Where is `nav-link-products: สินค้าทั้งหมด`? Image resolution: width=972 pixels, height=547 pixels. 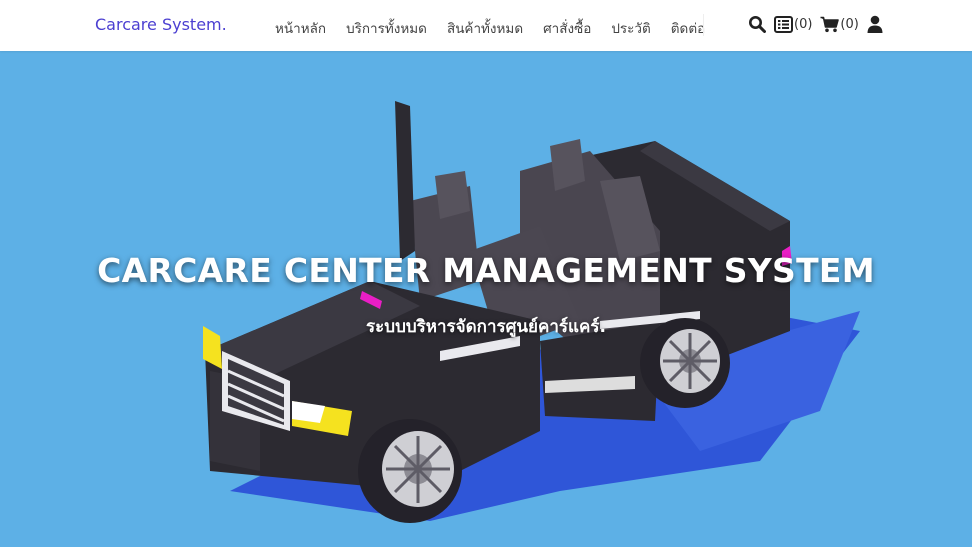
nav-link-products: สินค้าทั้งหมด is located at coordinates (485, 28).